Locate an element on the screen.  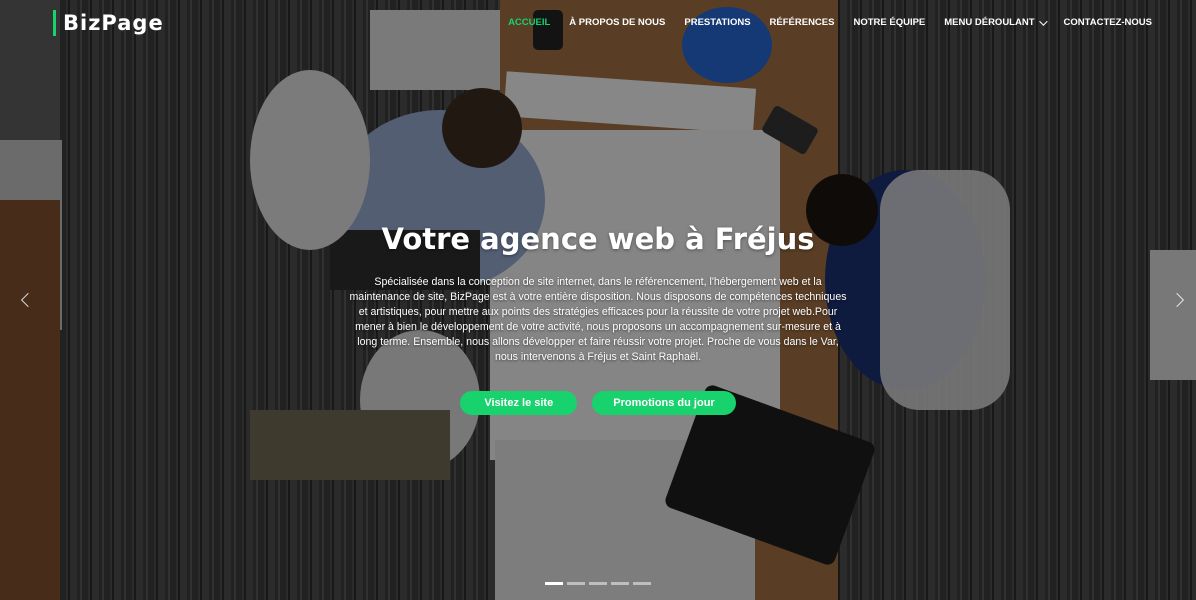
nav-item-label: Menu déroulant is located at coordinates (989, 22).